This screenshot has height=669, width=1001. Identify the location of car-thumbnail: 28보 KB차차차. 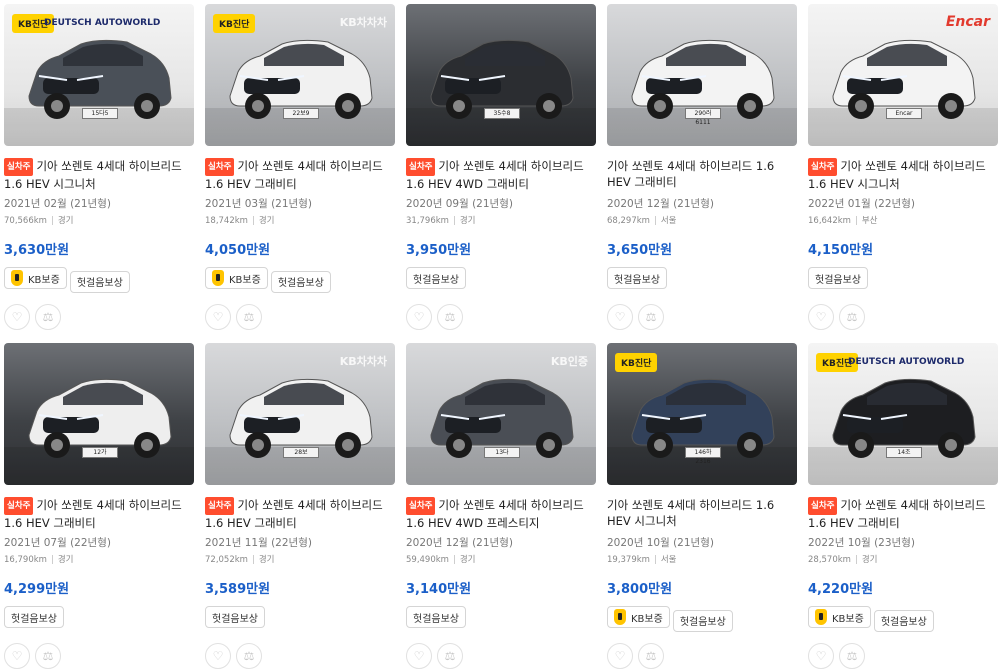
(300, 414).